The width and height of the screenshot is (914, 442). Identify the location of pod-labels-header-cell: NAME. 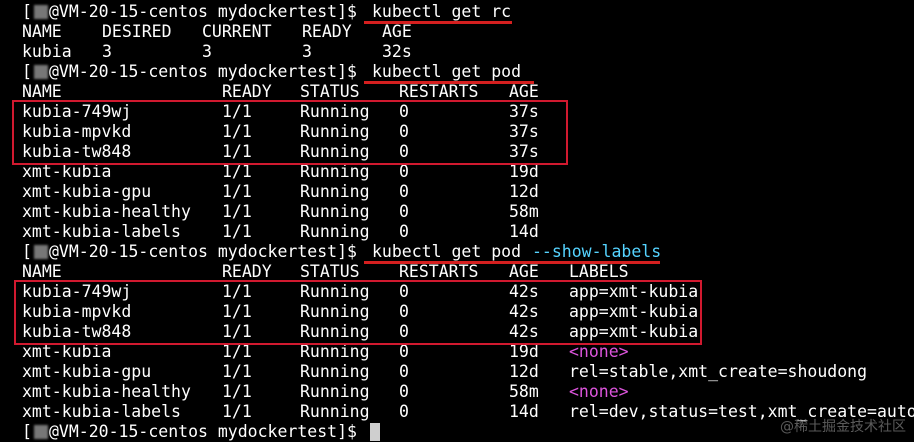
(42, 271).